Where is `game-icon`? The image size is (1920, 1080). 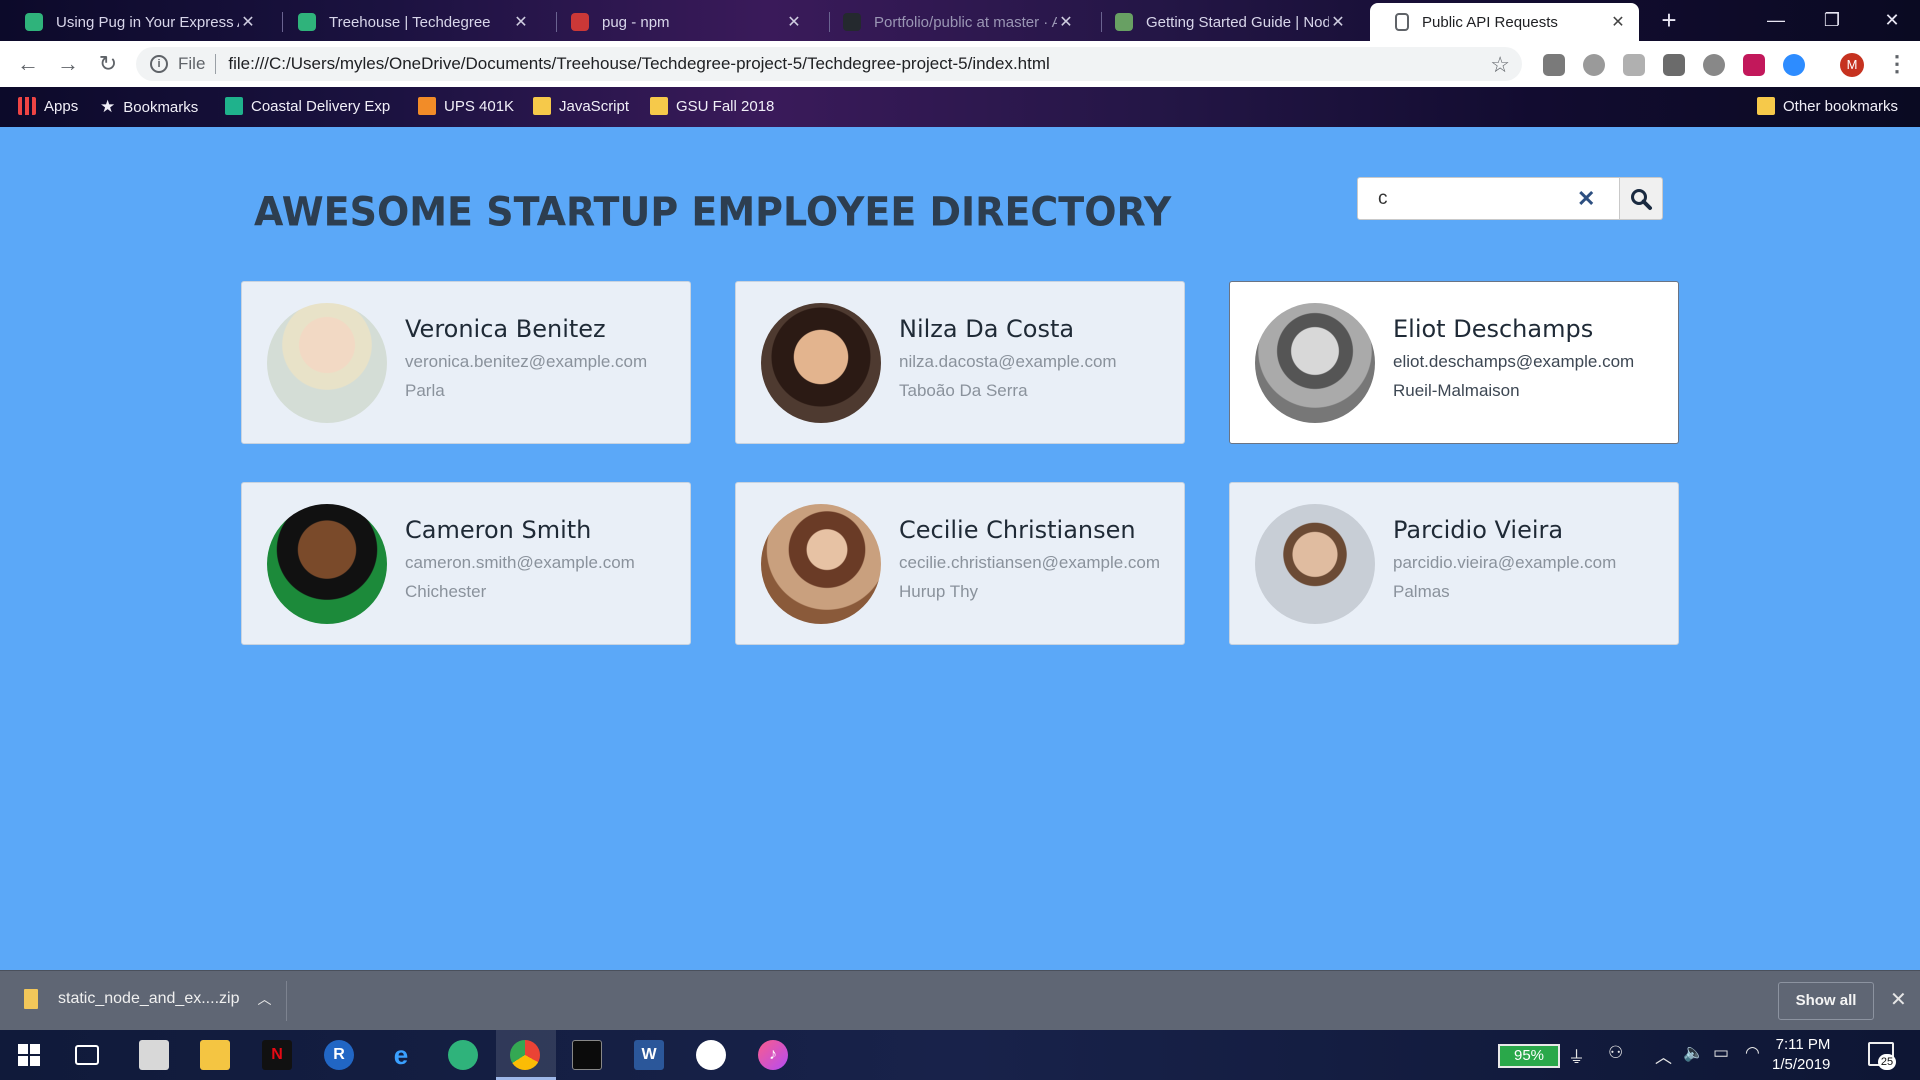 game-icon is located at coordinates (711, 1055).